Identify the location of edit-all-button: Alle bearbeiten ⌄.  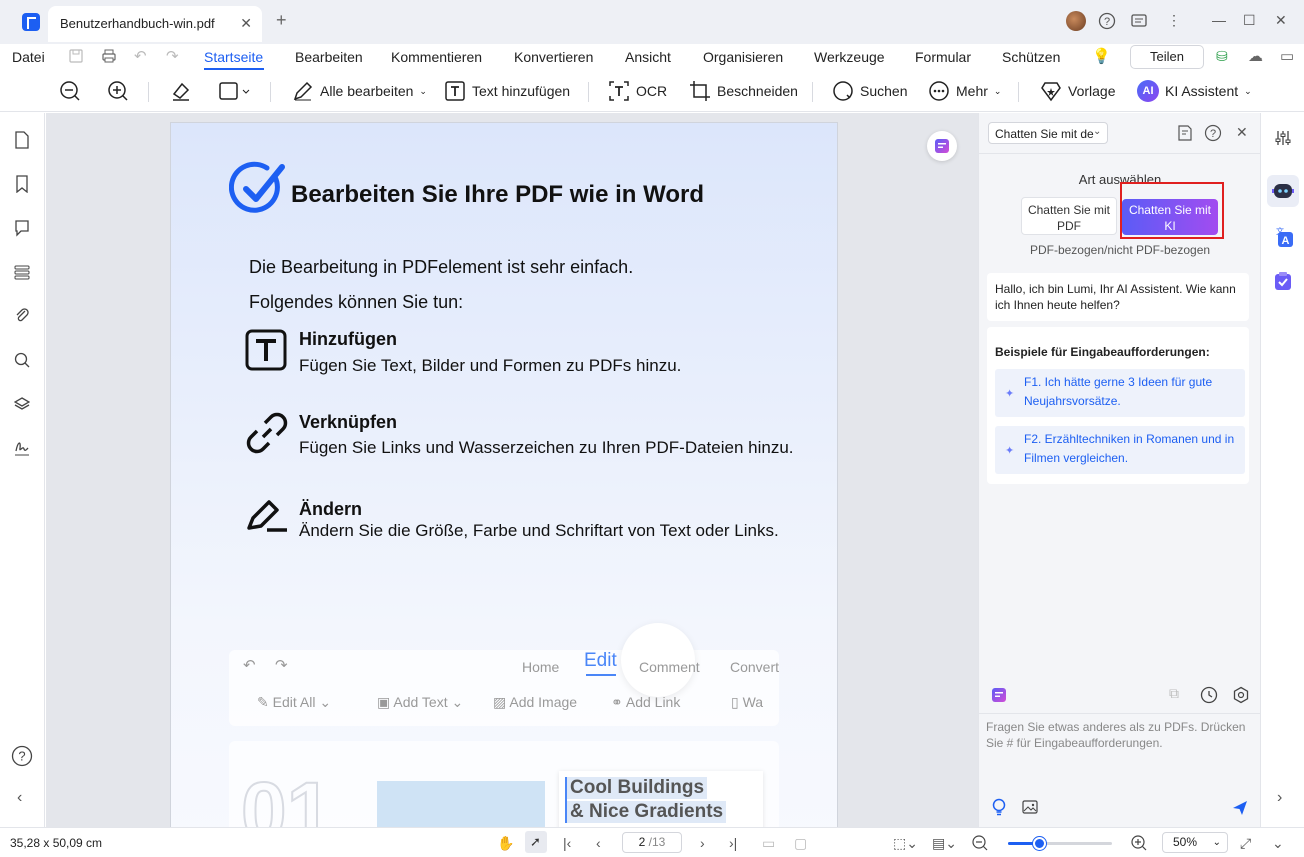
(359, 91).